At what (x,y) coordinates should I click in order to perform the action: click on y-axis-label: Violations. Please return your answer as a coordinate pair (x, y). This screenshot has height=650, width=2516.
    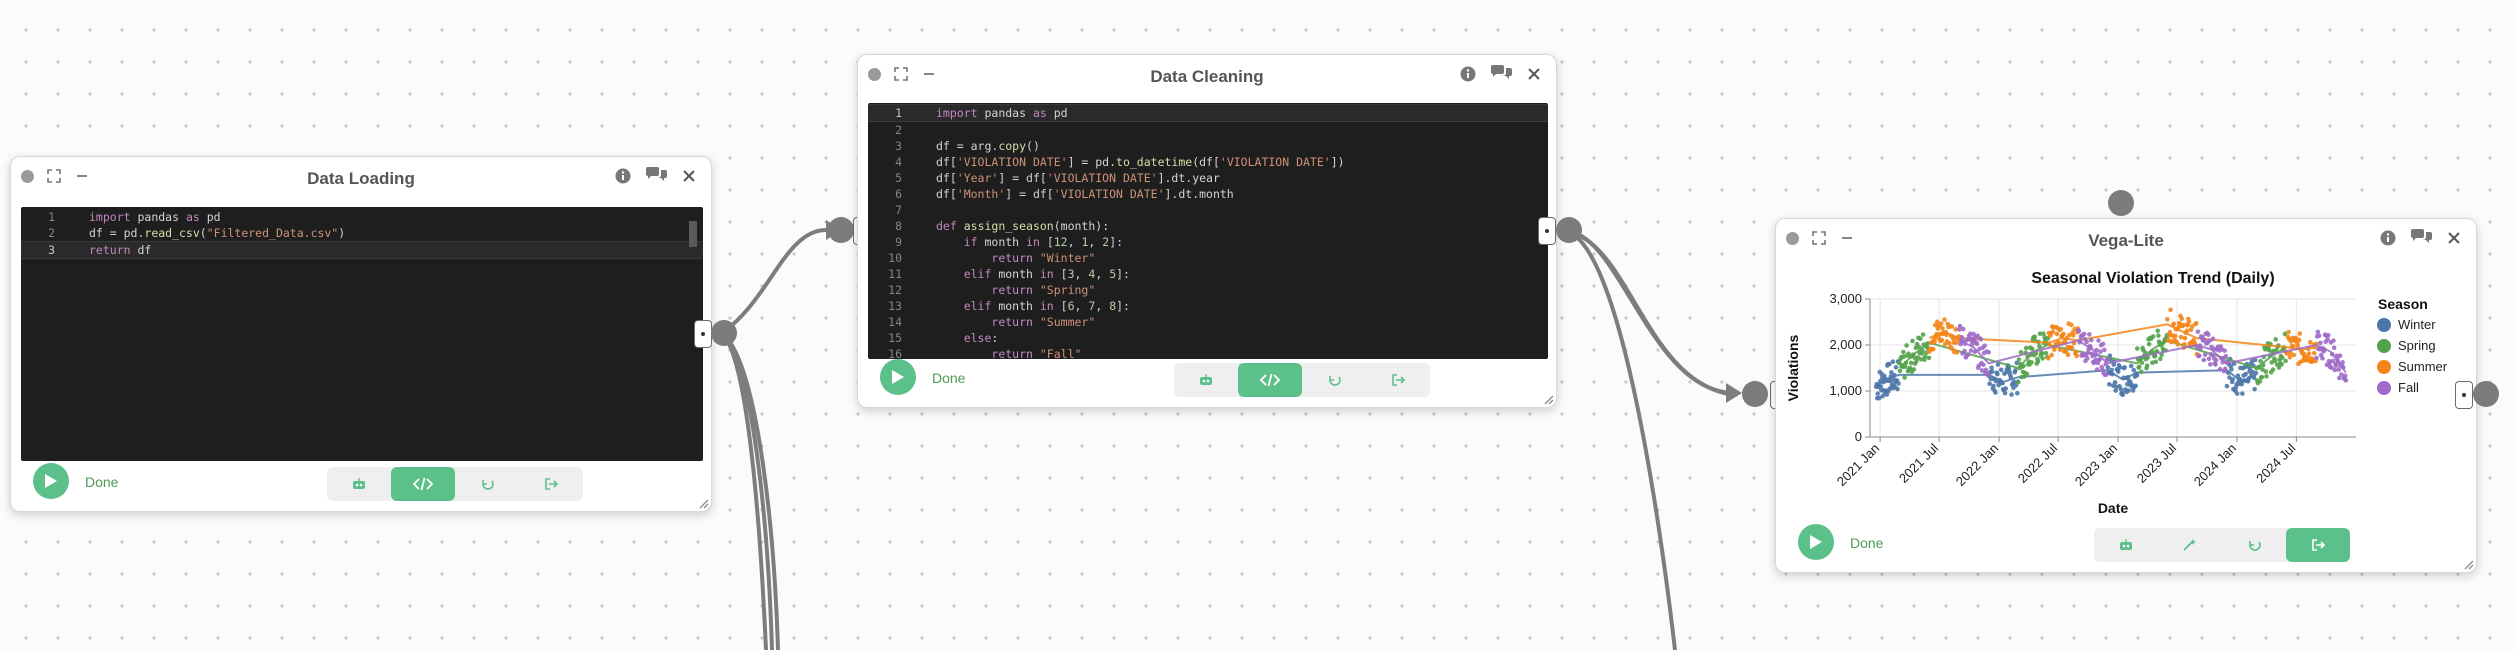
    Looking at the image, I should click on (1793, 367).